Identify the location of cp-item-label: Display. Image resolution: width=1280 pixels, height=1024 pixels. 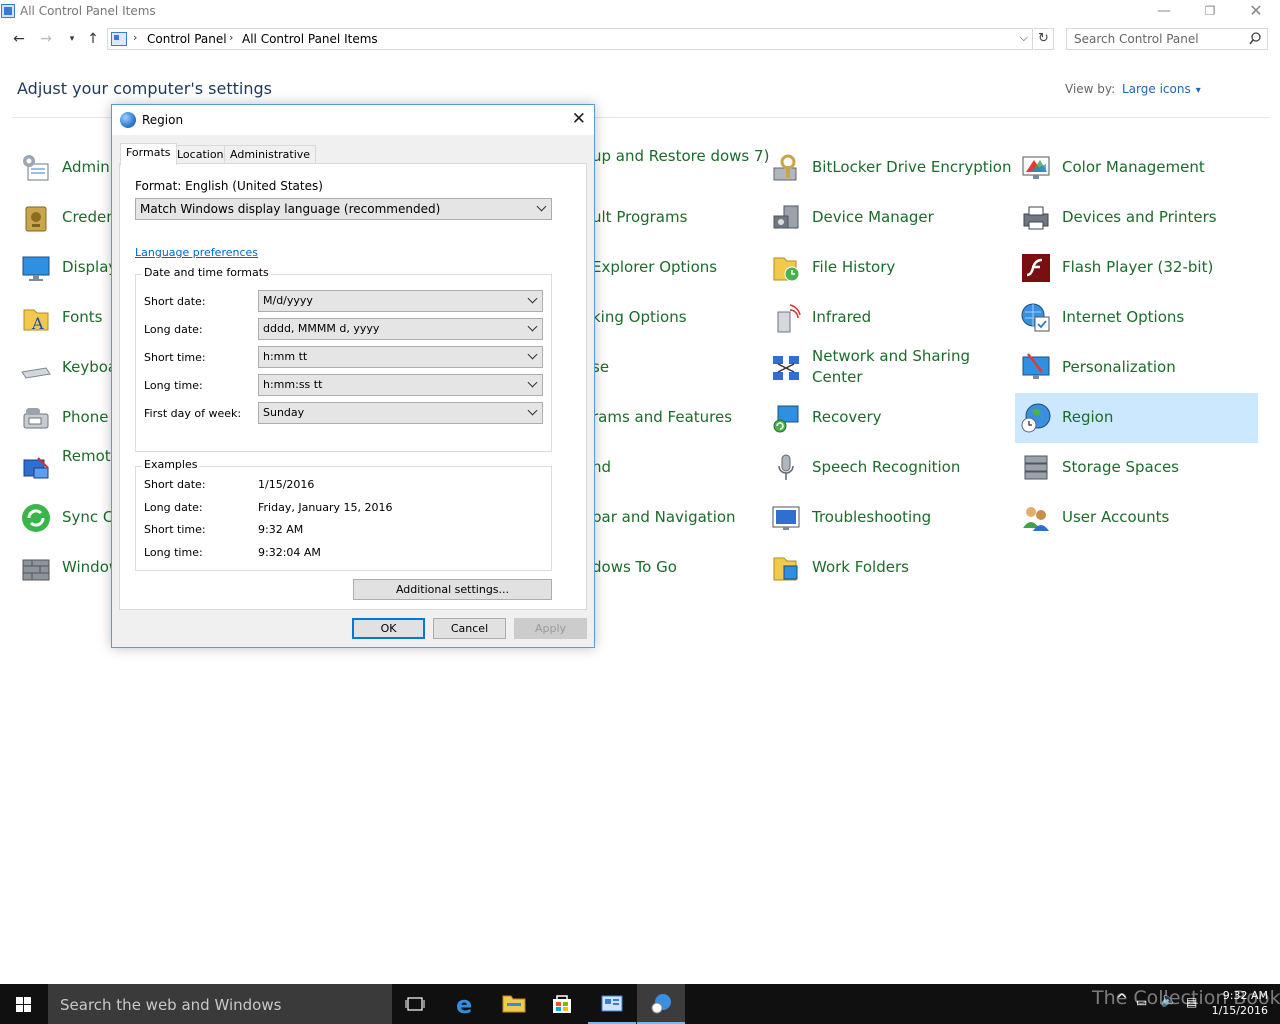
(90, 267).